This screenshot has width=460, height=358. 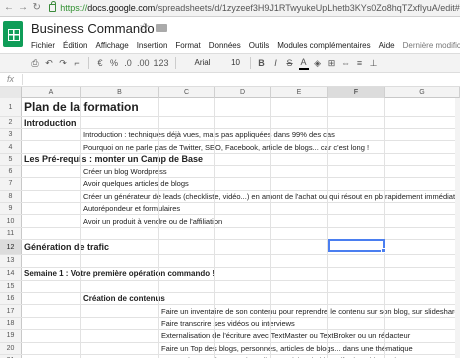 What do you see at coordinates (225, 45) in the screenshot?
I see `menu-item: Données` at bounding box center [225, 45].